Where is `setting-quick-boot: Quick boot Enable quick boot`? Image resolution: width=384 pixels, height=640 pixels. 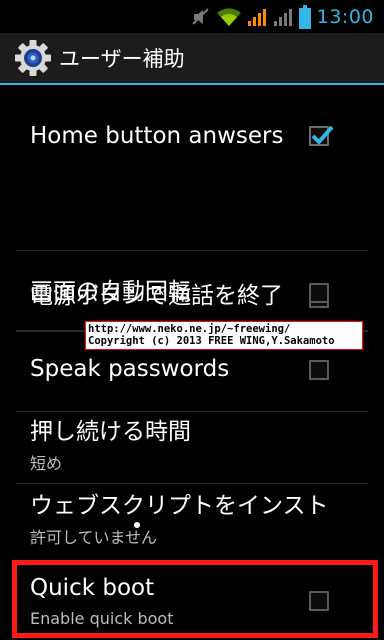
setting-quick-boot: Quick boot Enable quick boot is located at coordinates (192, 600).